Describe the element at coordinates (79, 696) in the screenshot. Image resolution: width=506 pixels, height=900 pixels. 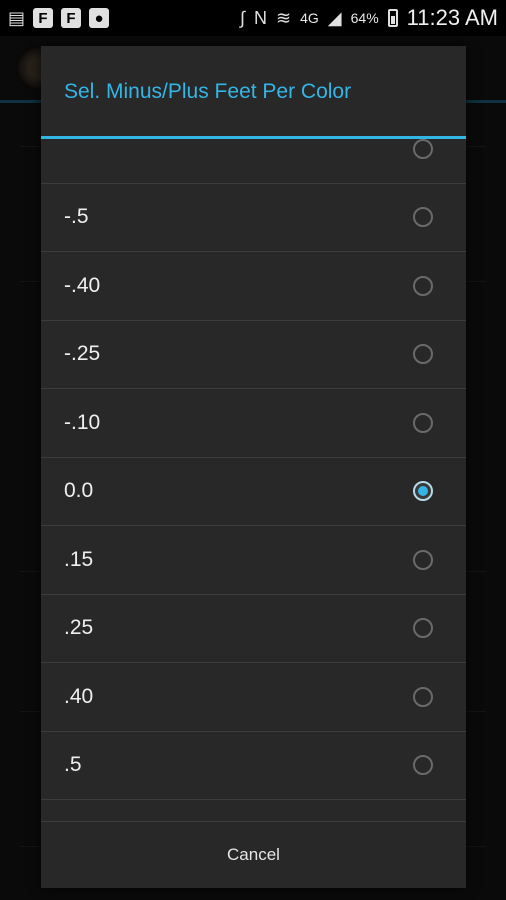
I see `option-label: .40` at that location.